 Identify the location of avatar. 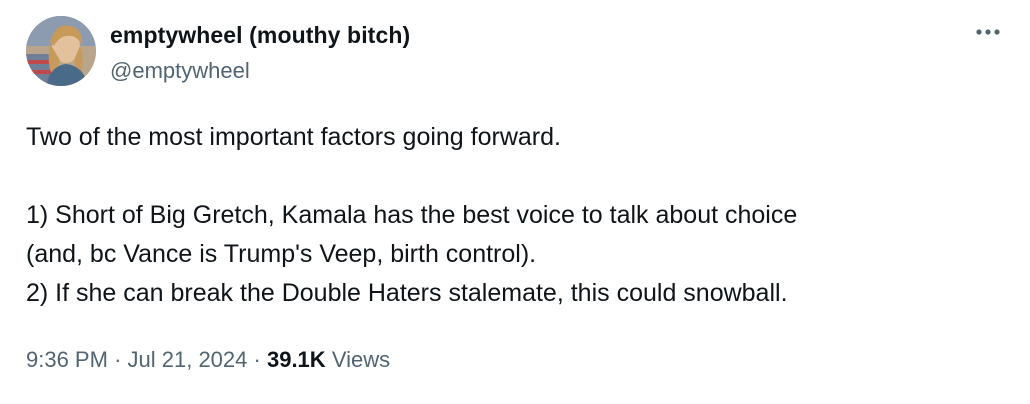
(61, 51).